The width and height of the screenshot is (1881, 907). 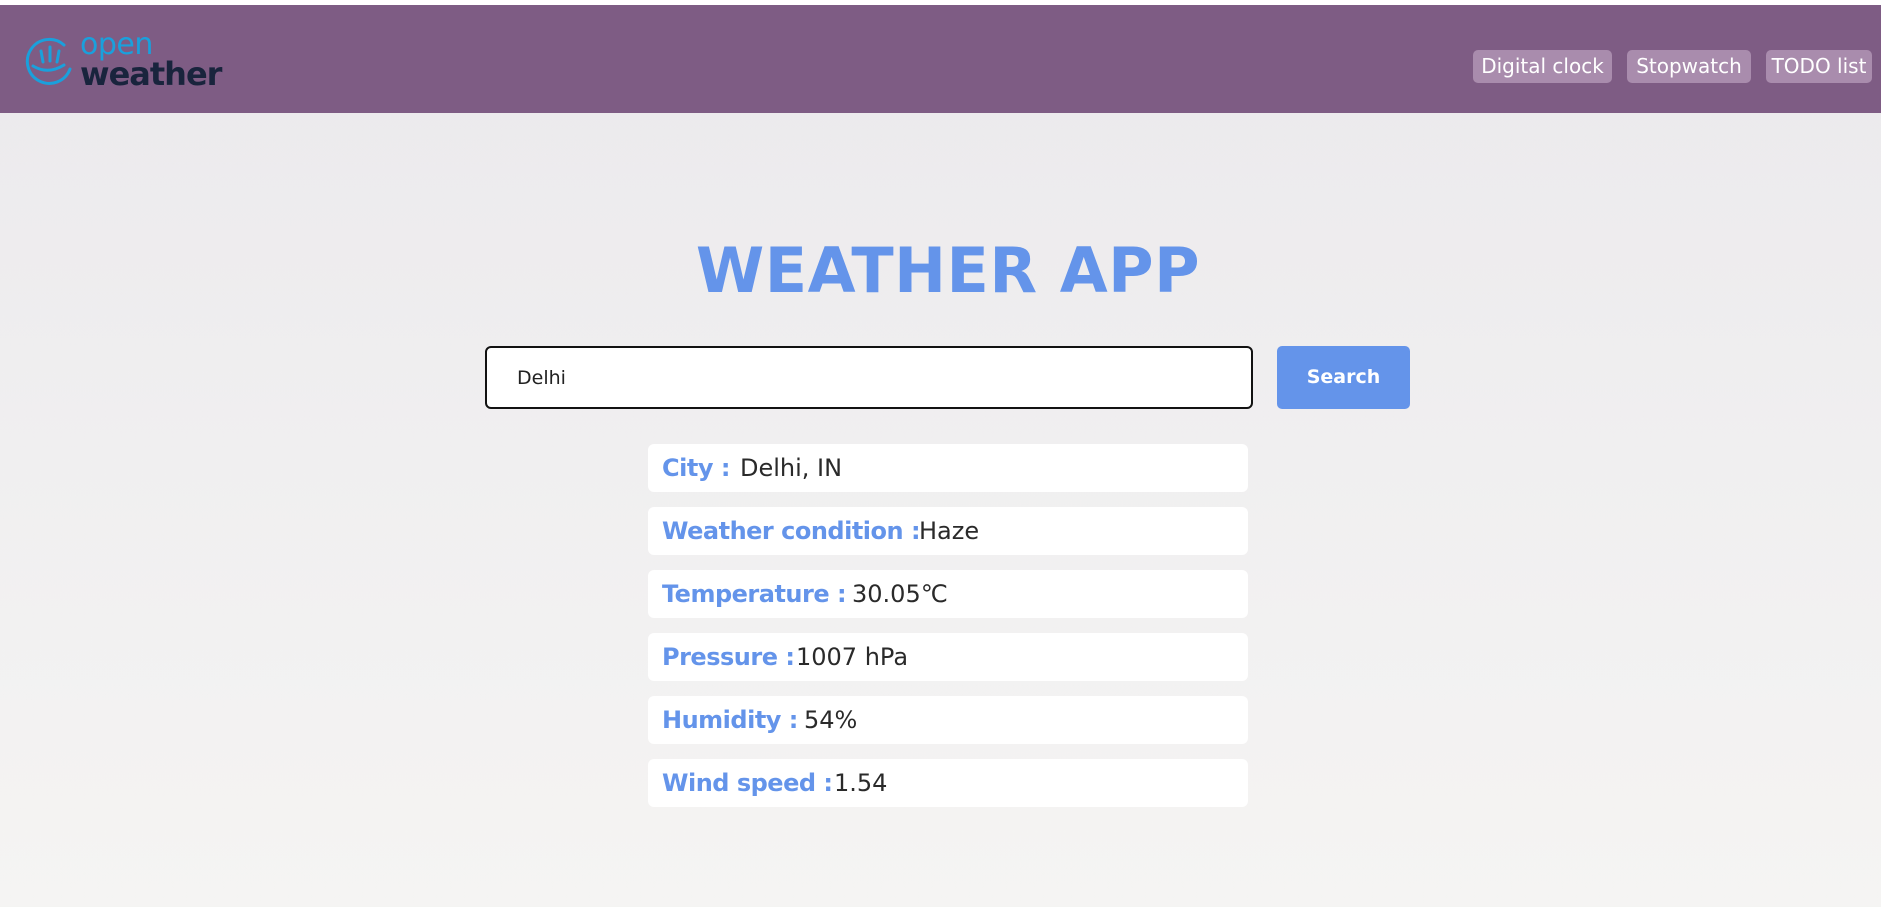 I want to click on weather-detail-humidity: Humidity : 54%, so click(x=948, y=720).